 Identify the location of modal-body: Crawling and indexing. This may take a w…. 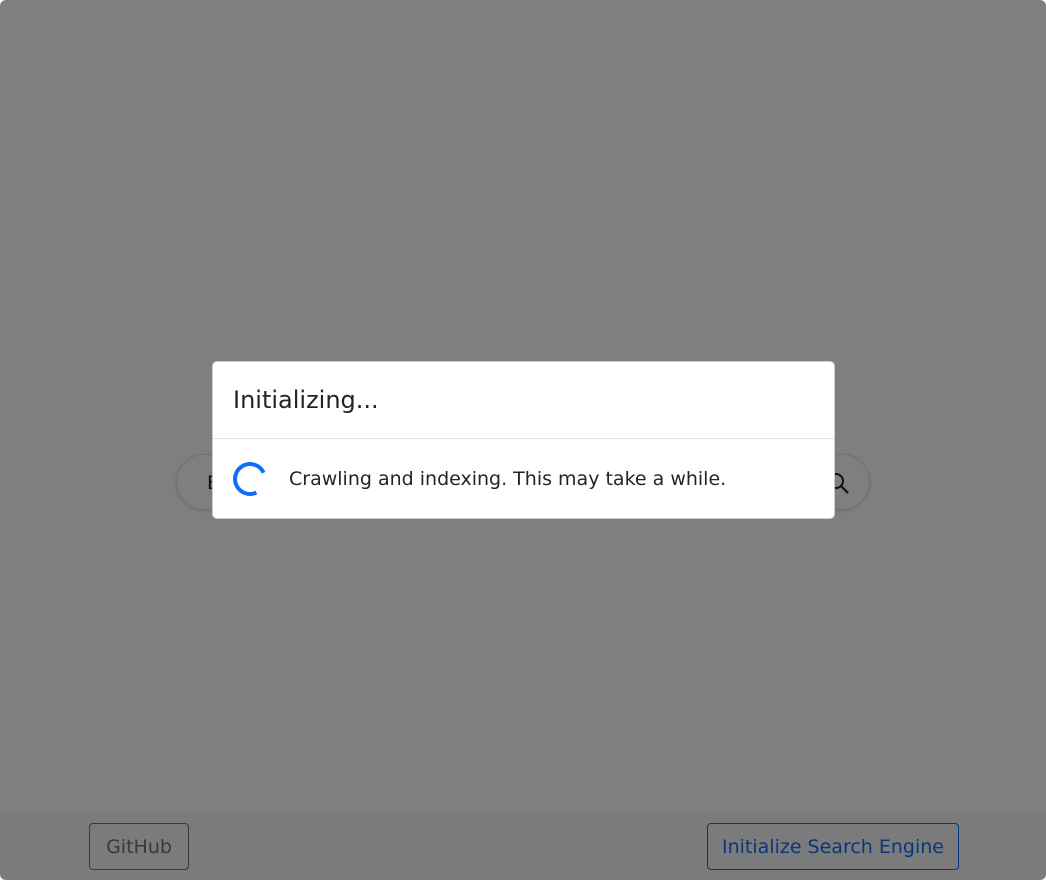
(523, 478).